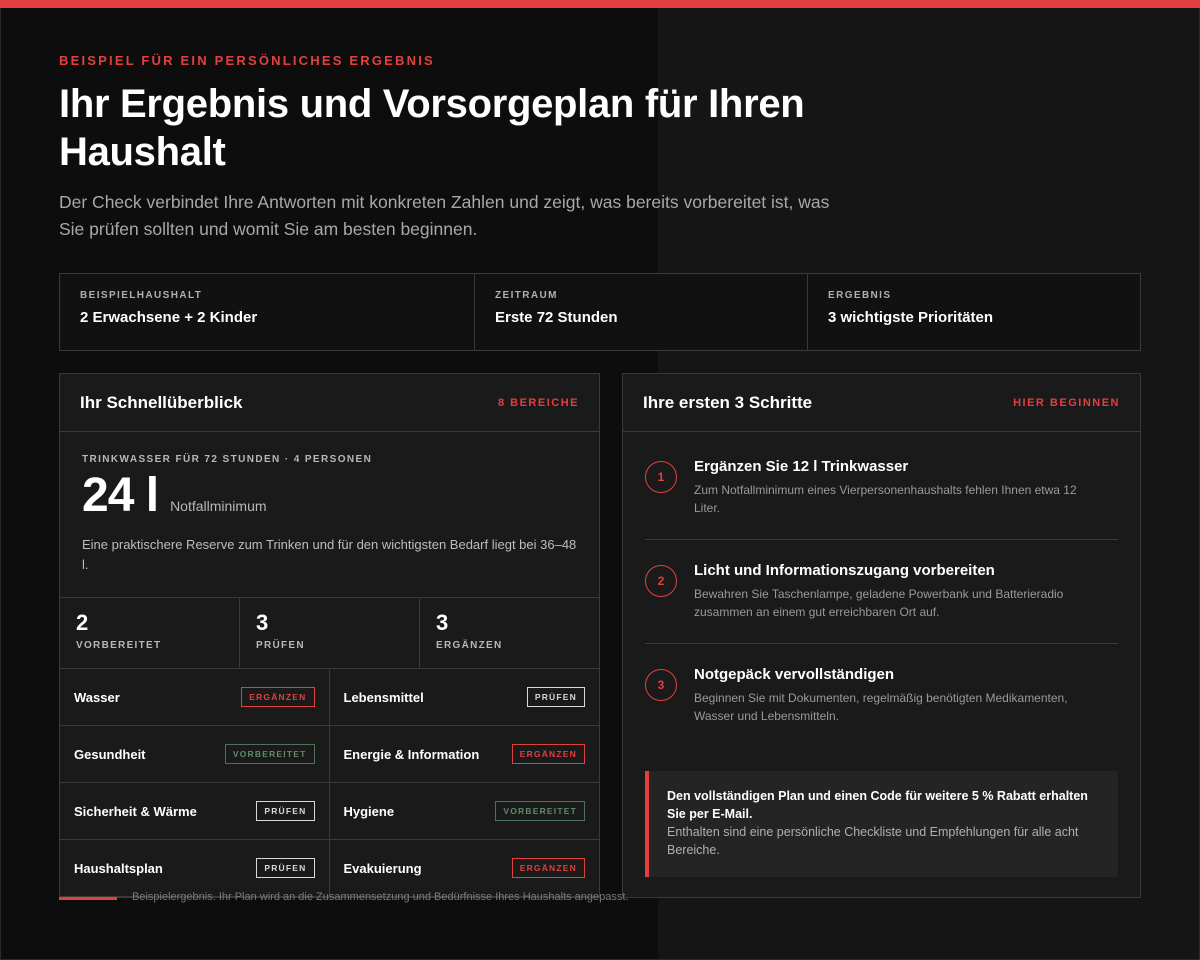  Describe the element at coordinates (844, 570) in the screenshot. I see `step-title: Licht und Informationszugang vorbereiten` at that location.